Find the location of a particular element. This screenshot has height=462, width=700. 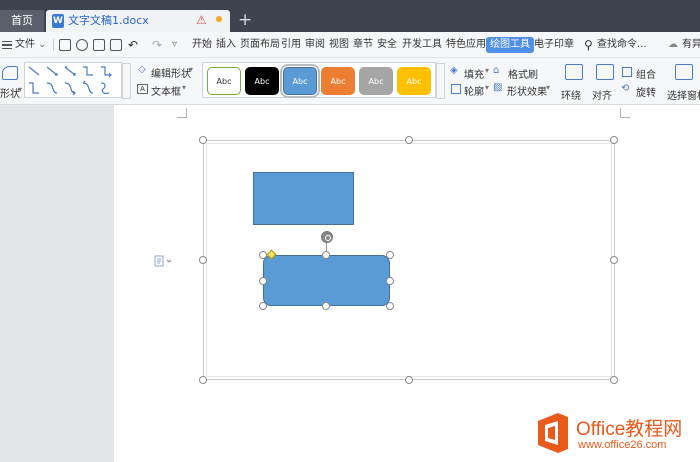

menu-right-label: 有异 is located at coordinates (691, 45).